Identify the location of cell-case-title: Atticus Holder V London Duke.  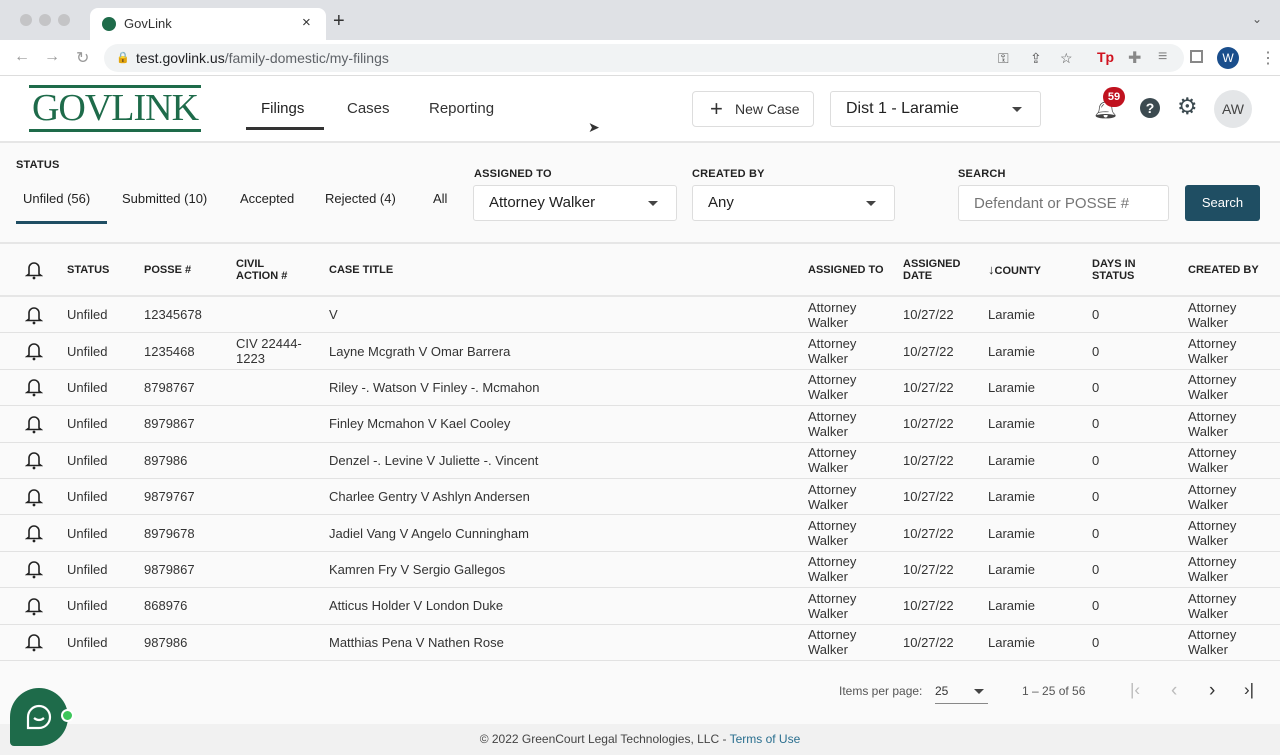
(416, 606).